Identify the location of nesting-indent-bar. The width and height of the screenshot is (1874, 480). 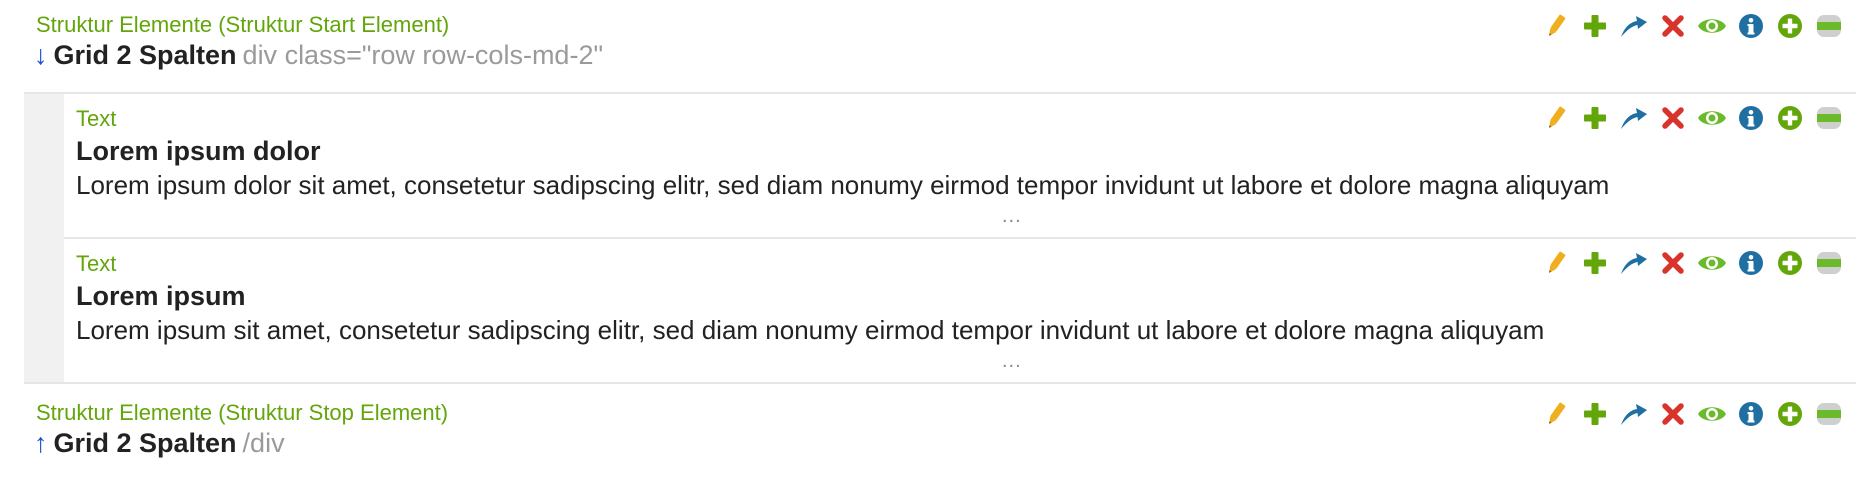
(44, 238).